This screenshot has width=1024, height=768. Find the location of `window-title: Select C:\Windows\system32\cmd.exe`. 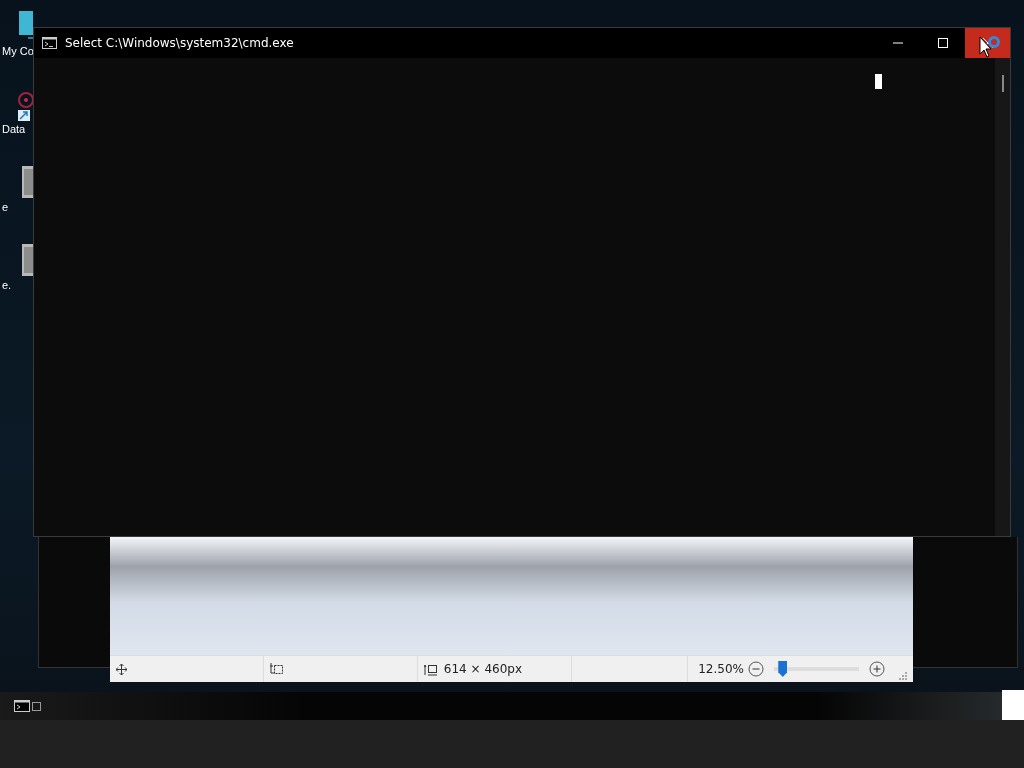

window-title: Select C:\Windows\system32\cmd.exe is located at coordinates (180, 43).